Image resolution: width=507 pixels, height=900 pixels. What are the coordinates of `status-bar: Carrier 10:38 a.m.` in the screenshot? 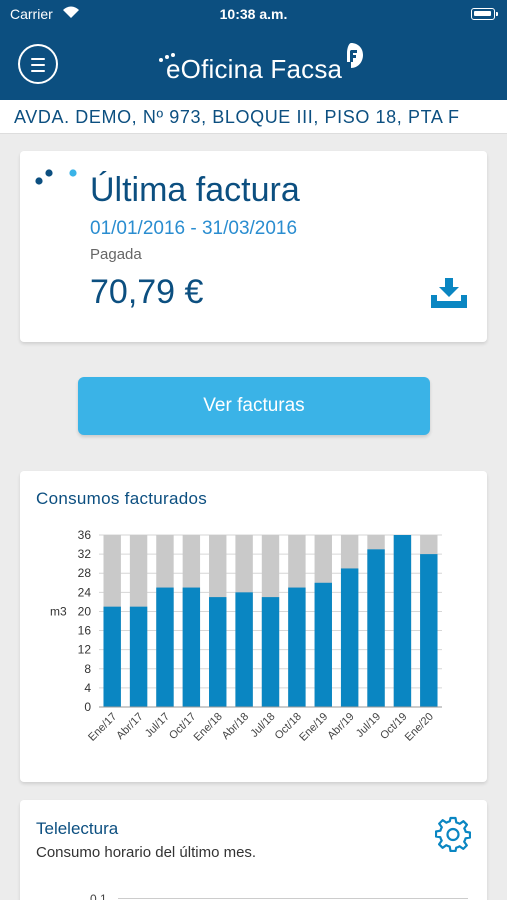 It's located at (253, 14).